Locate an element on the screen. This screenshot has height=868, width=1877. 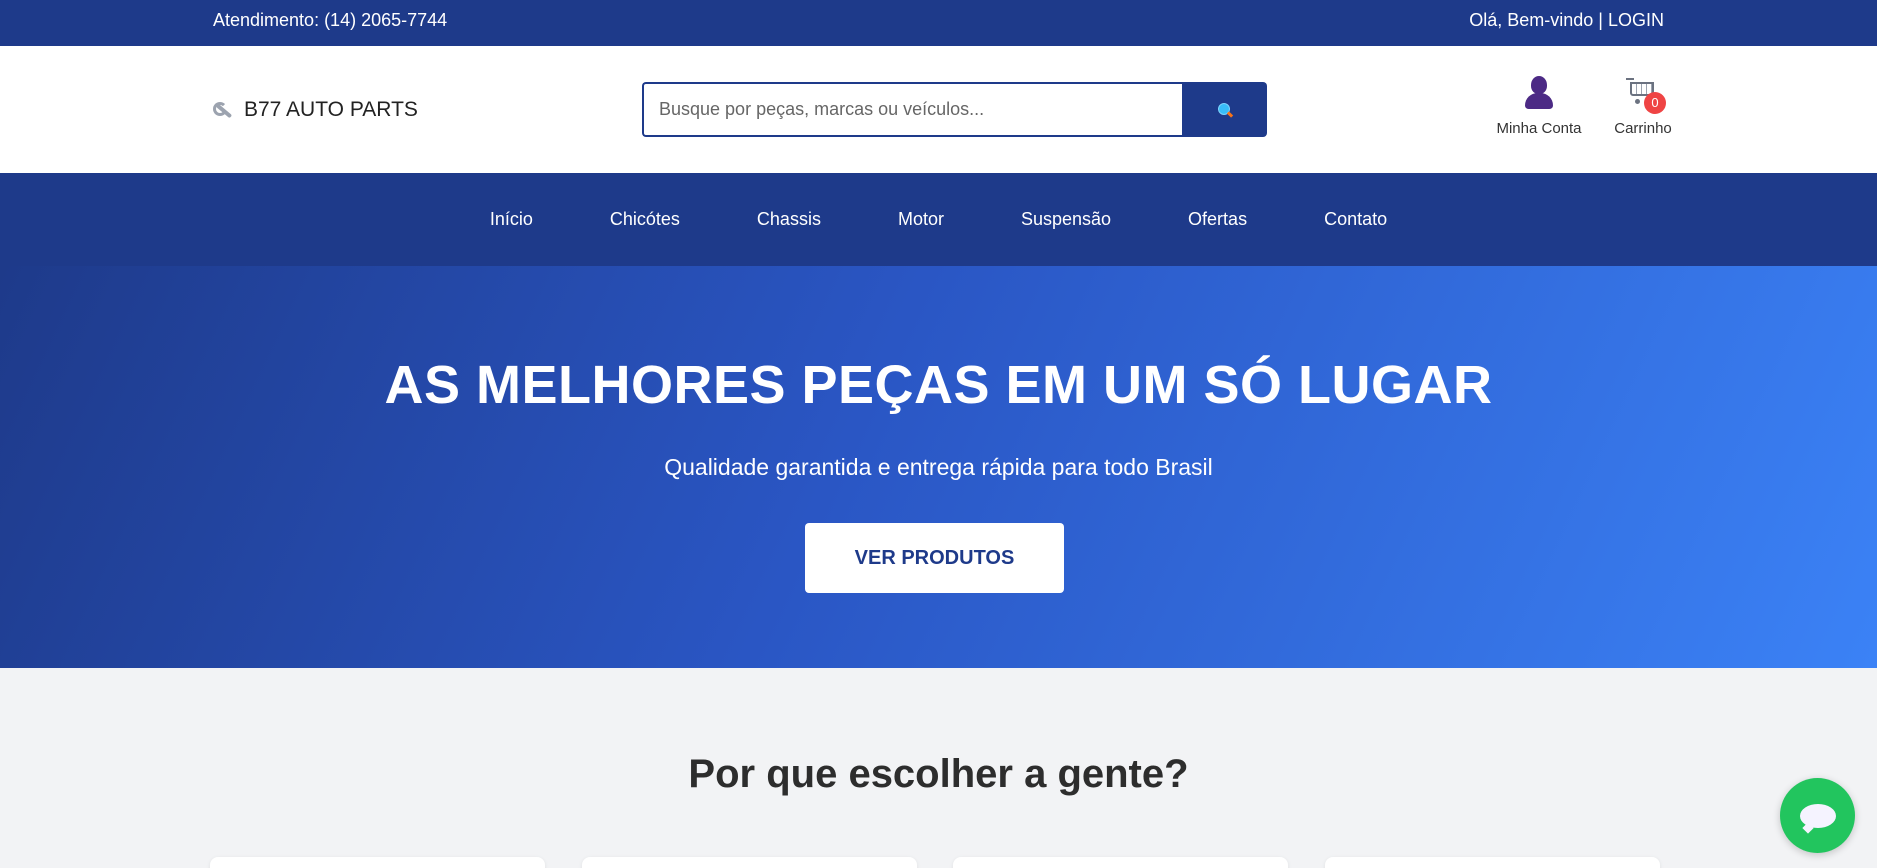
contact-phone: Atendimento: (14) 2065-7744 is located at coordinates (330, 20).